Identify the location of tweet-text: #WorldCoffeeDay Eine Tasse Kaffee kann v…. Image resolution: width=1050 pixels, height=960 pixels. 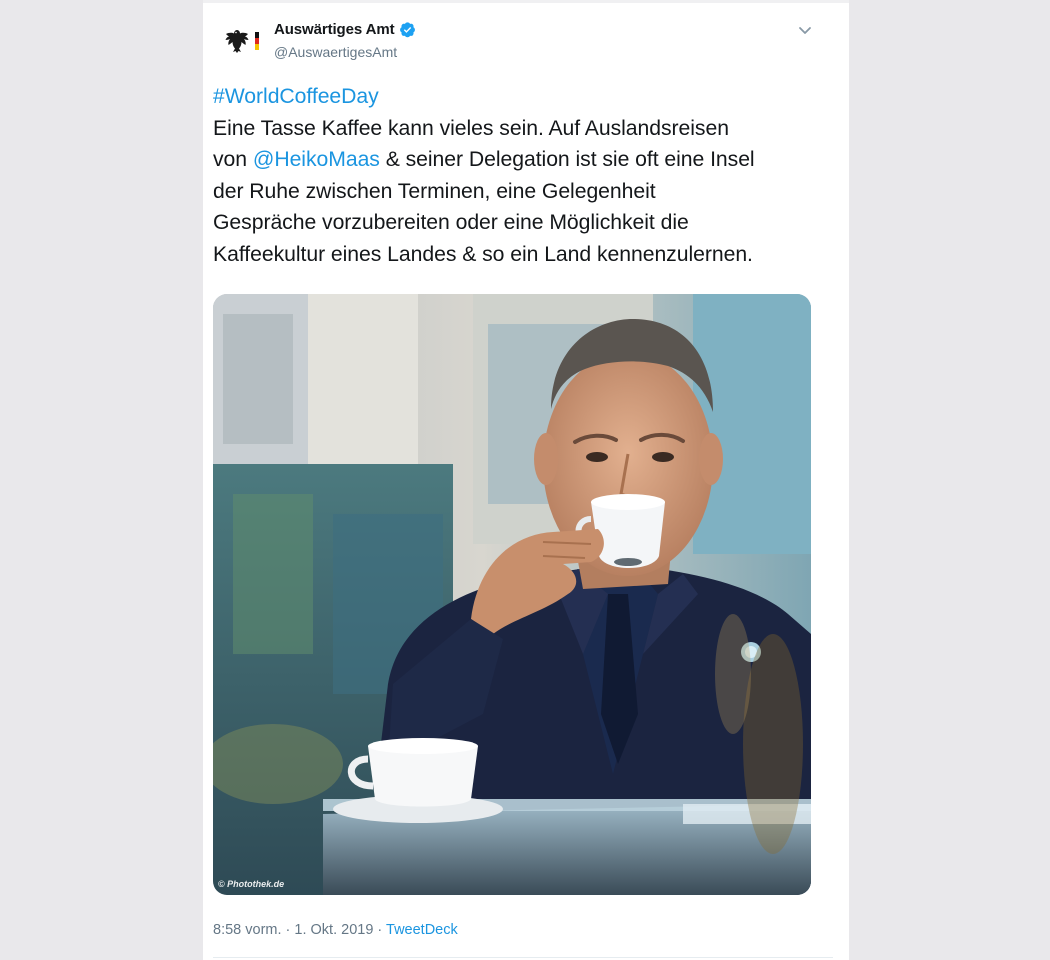
(523, 175).